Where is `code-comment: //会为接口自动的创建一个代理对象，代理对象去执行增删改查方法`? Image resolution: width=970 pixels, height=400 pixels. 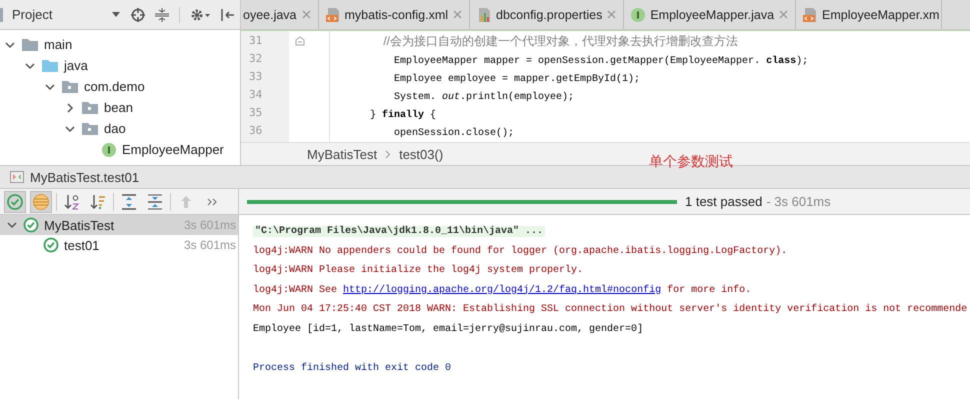
code-comment: //会为接口自动的创建一个代理对象，代理对象去执行增删改查方法 is located at coordinates (560, 41).